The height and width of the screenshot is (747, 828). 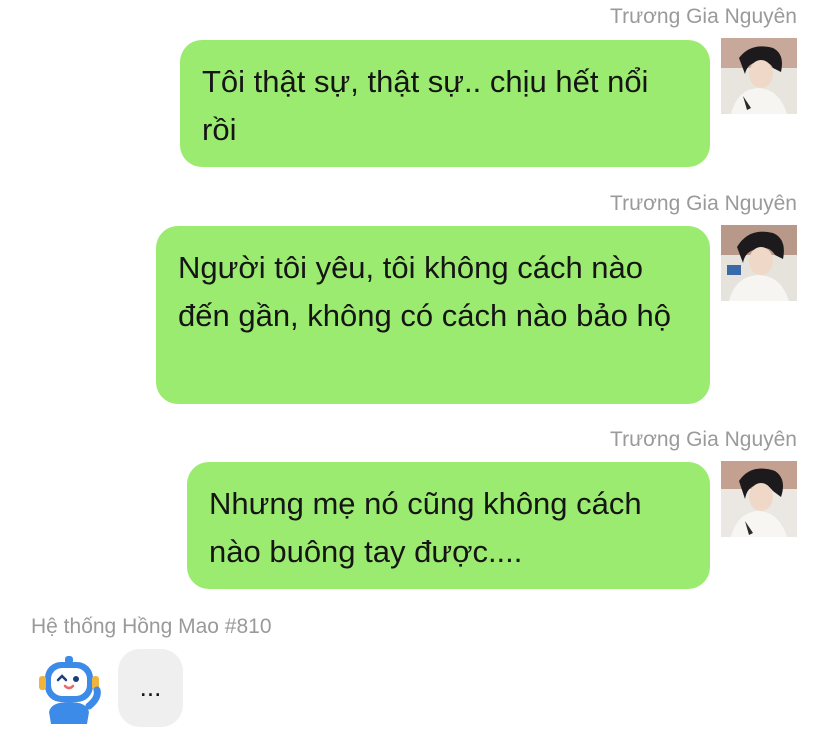 I want to click on sender-name: Hệ thống Hồng Mao #810, so click(x=151, y=626).